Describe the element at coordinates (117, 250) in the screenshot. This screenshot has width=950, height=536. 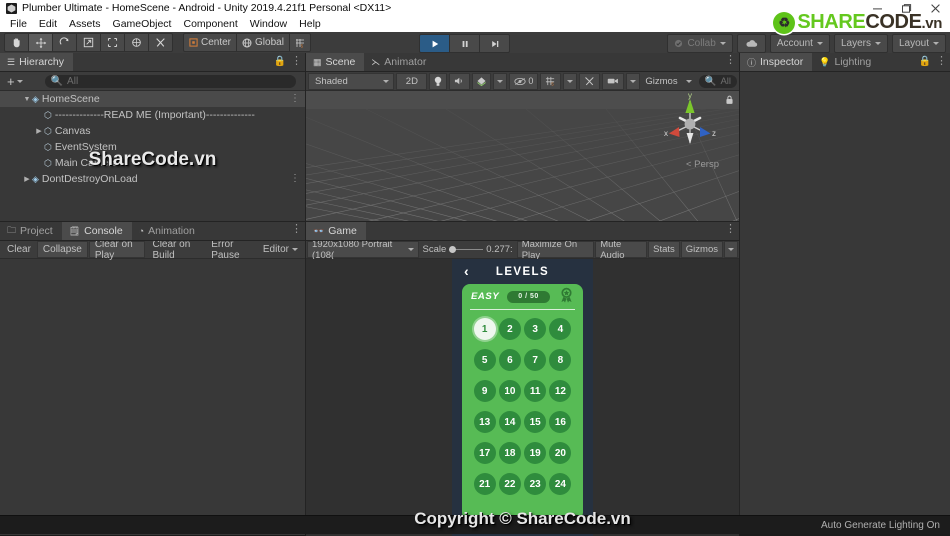
I see `clear-on-play-button: Clear on Play` at that location.